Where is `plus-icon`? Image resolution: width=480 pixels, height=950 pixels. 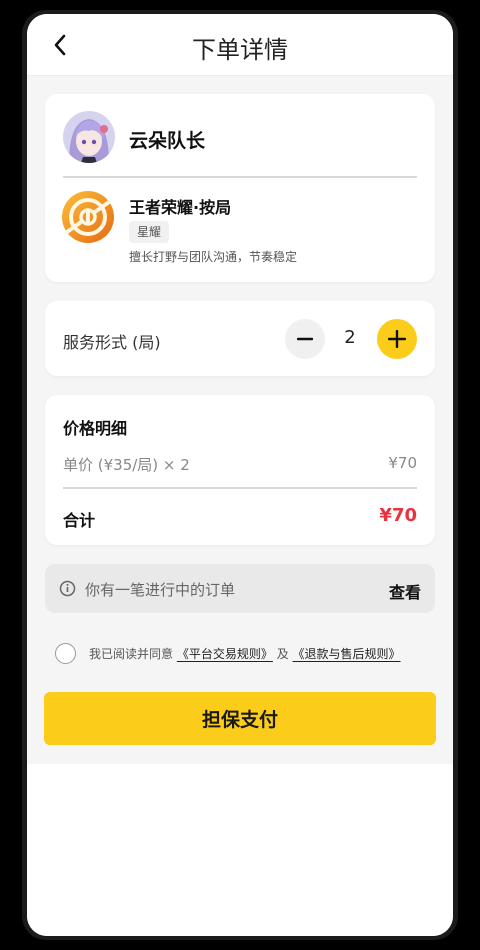
plus-icon is located at coordinates (397, 339).